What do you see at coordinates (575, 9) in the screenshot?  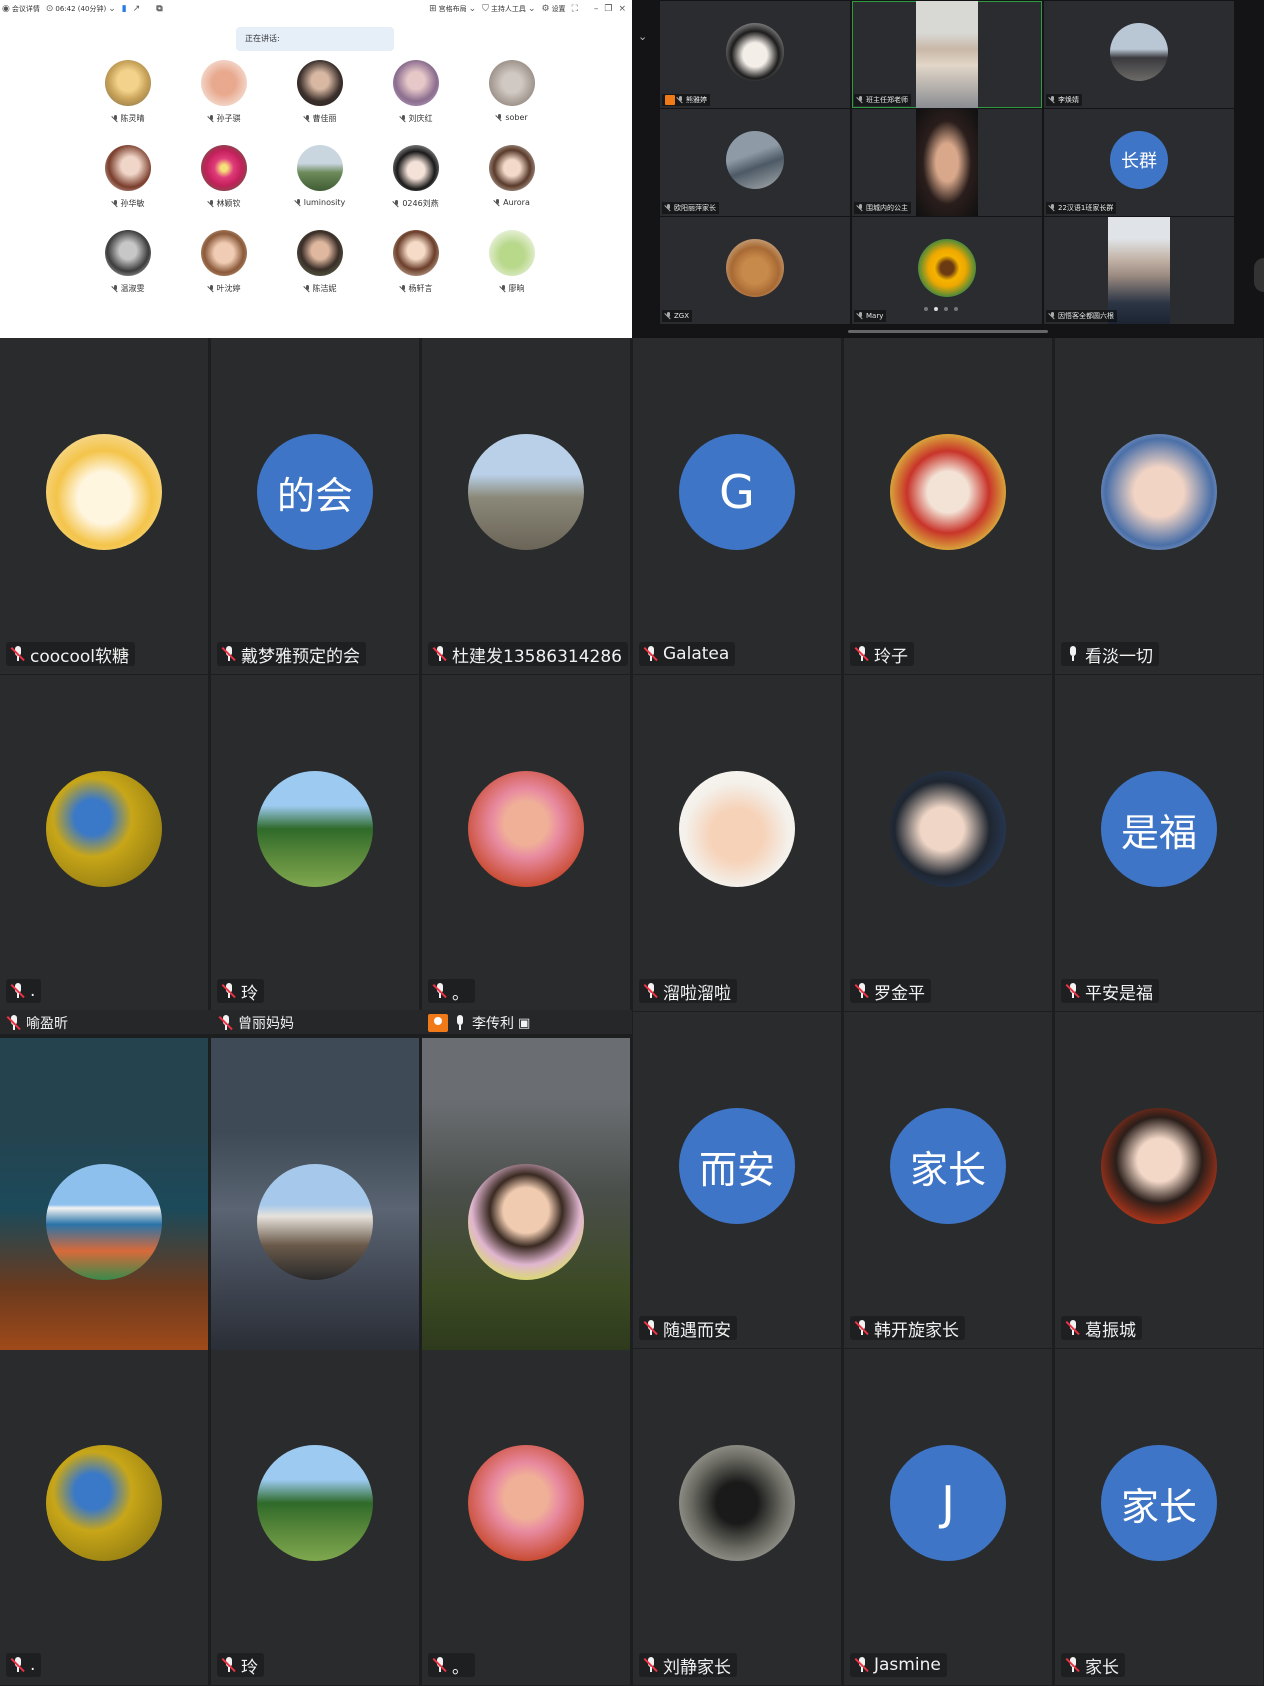 I see `fullscreen-button: ⛶` at bounding box center [575, 9].